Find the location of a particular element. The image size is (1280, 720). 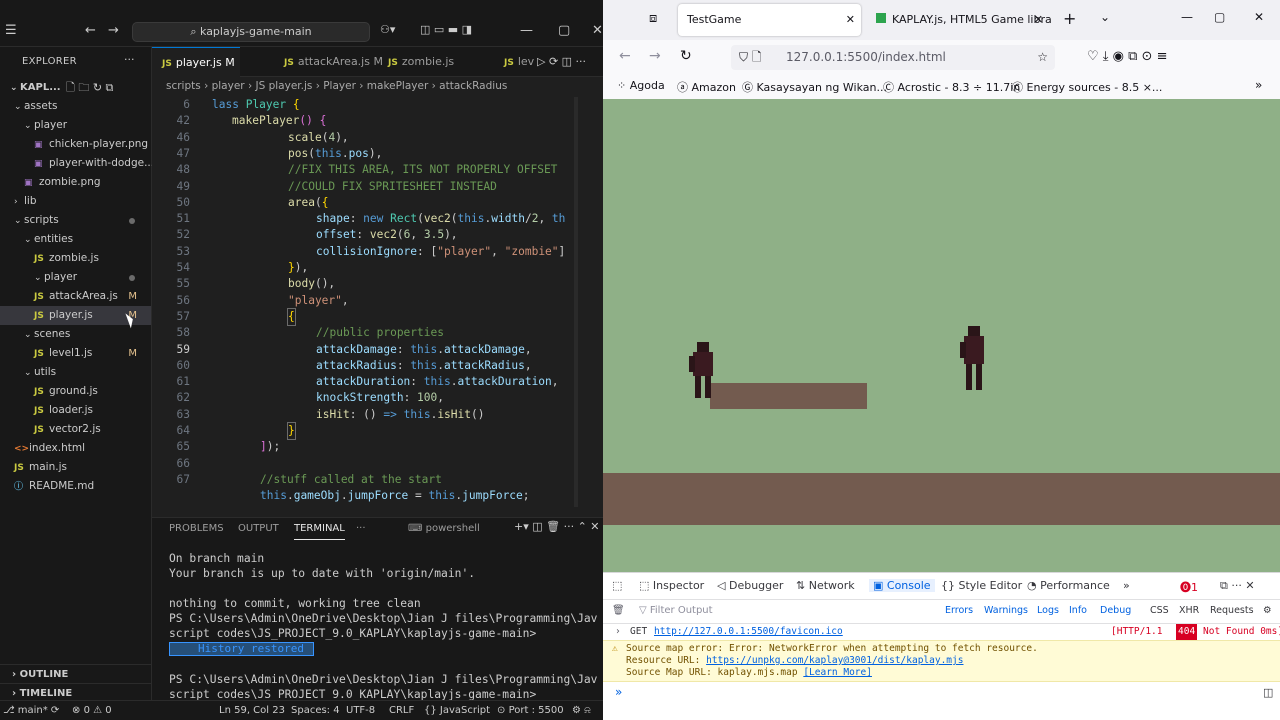

tree-item: JS main.js is located at coordinates (75, 467).